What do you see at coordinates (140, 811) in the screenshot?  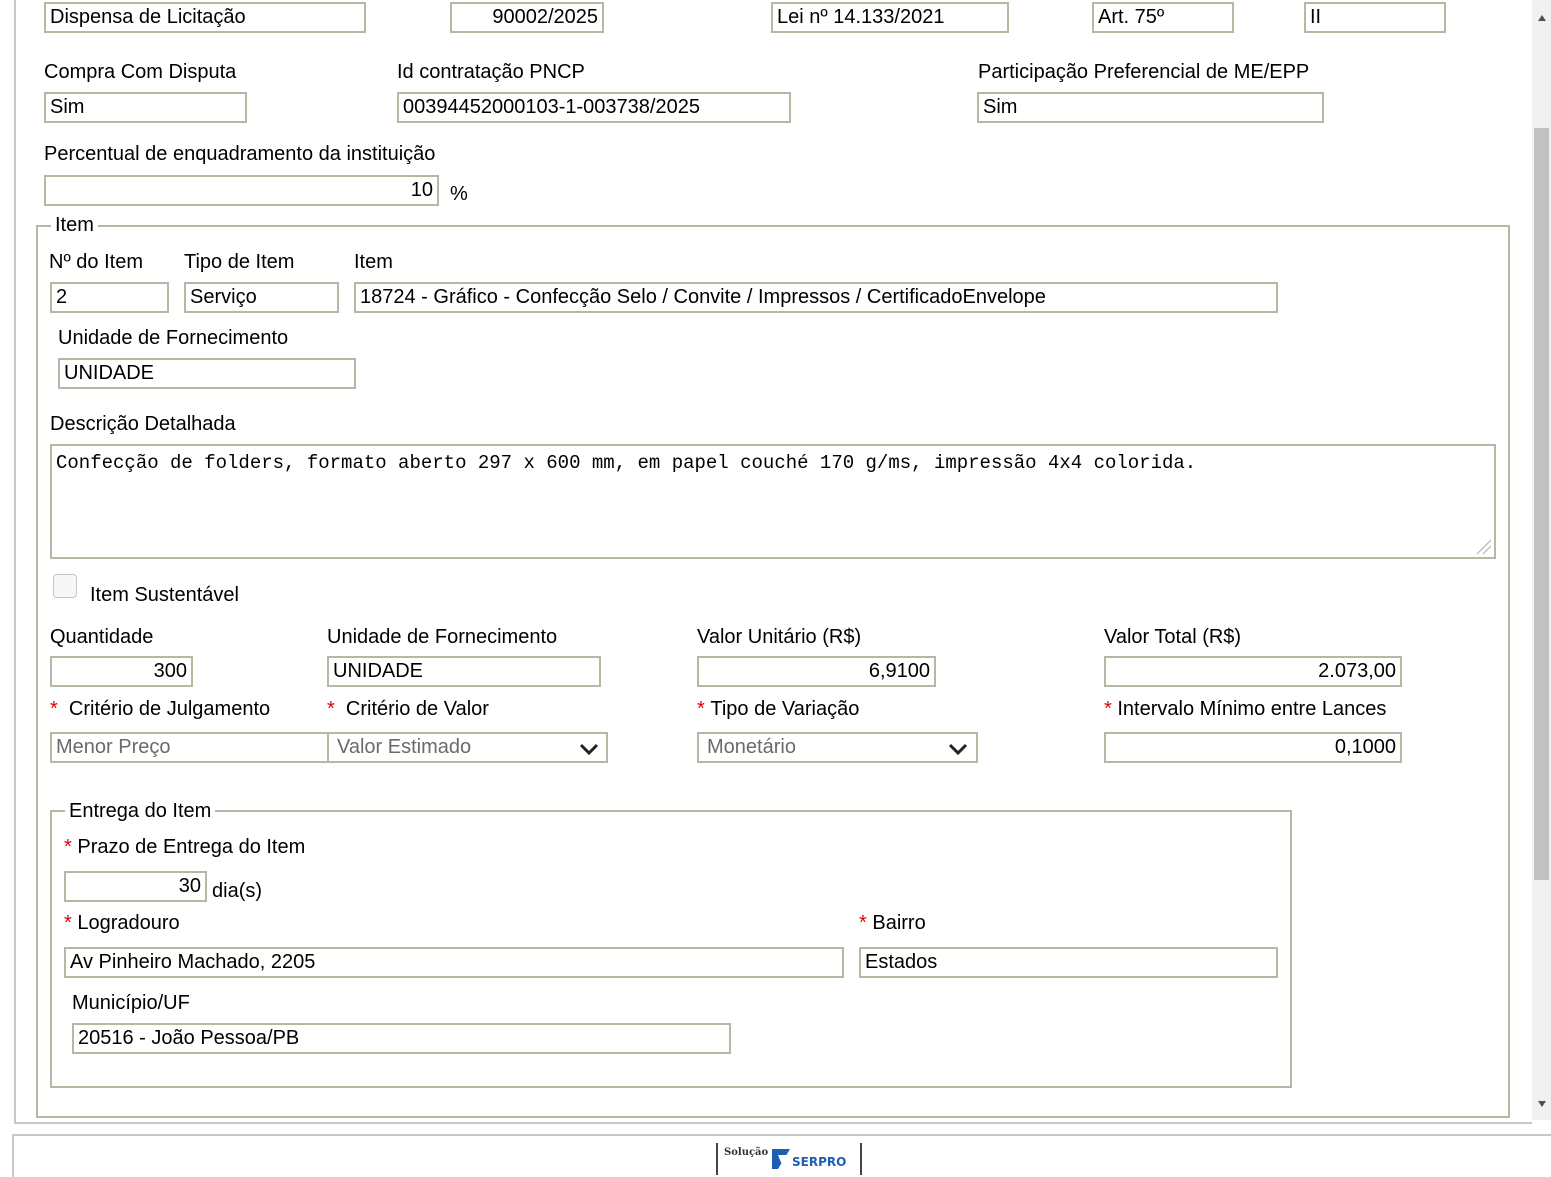 I see `entrega-legend: Entrega do Item` at bounding box center [140, 811].